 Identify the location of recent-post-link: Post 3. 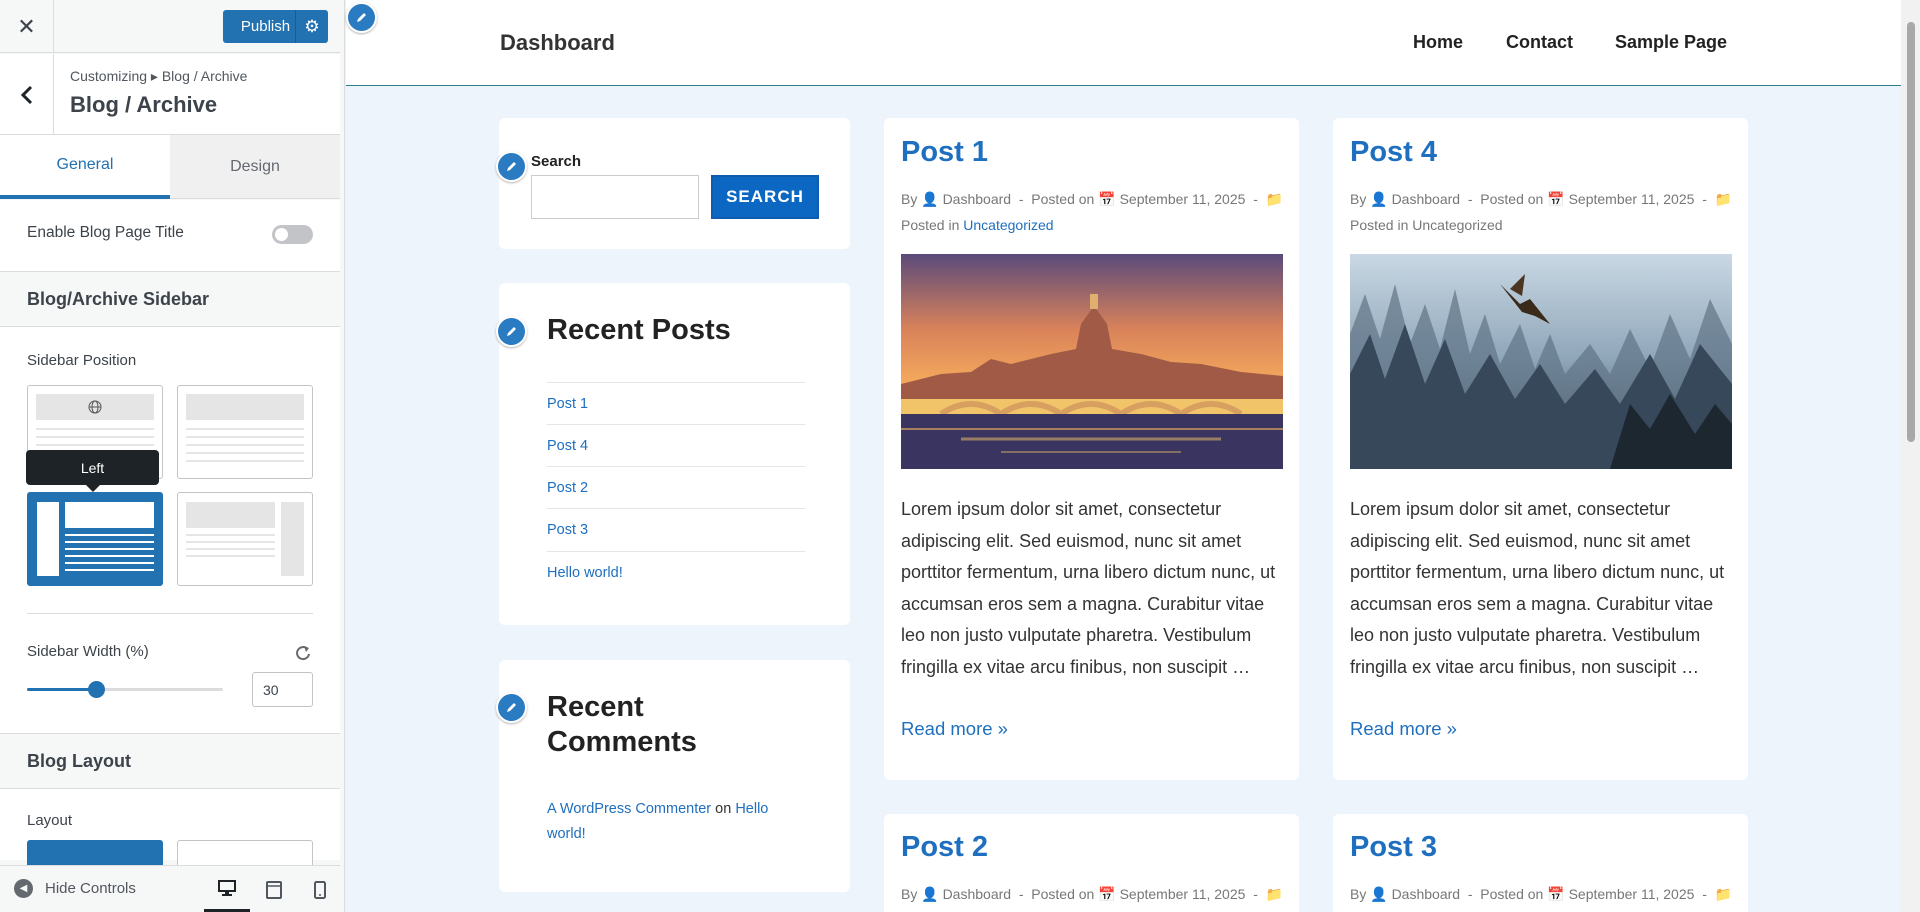
(676, 529).